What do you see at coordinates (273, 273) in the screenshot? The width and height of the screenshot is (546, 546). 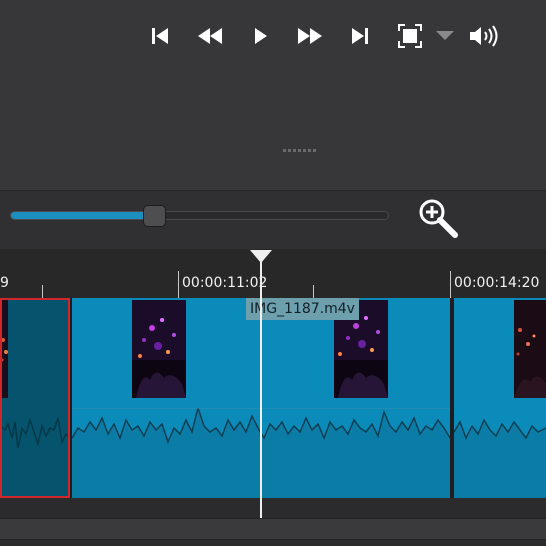 I see `timeline-ruler: 9 00:00:11:02 00:00:14:20` at bounding box center [273, 273].